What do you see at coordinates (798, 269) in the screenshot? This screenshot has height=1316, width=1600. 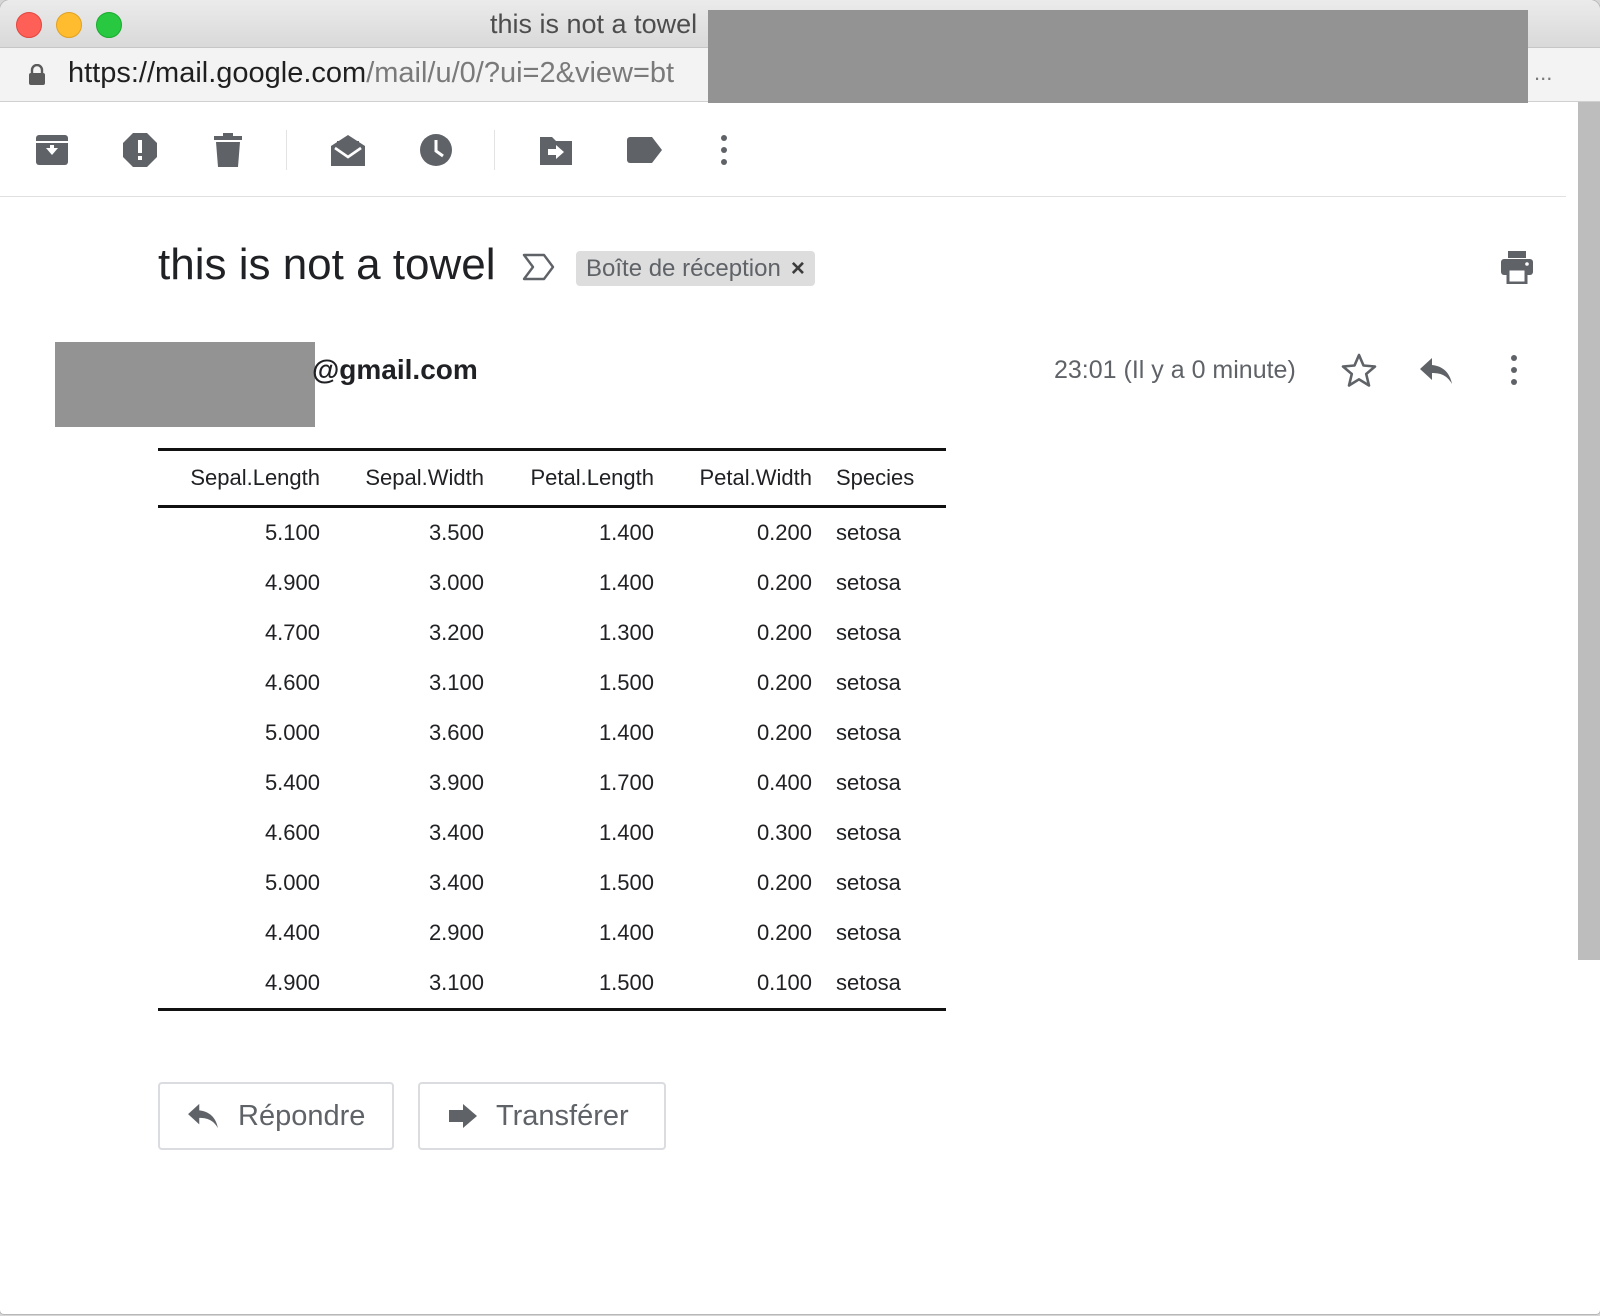 I see `remove-label-button: ×` at bounding box center [798, 269].